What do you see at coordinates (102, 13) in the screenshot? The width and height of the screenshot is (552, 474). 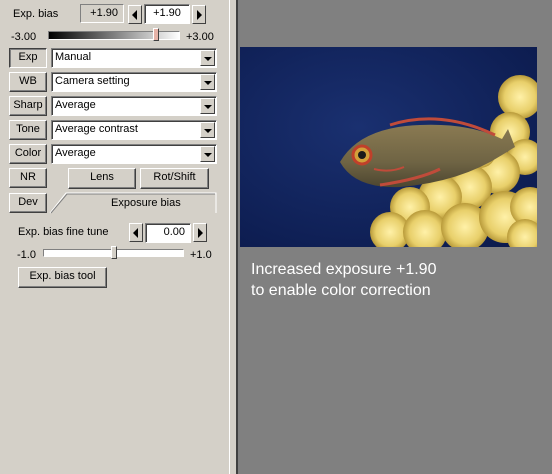 I see `exp-bias-readout: +1.90` at bounding box center [102, 13].